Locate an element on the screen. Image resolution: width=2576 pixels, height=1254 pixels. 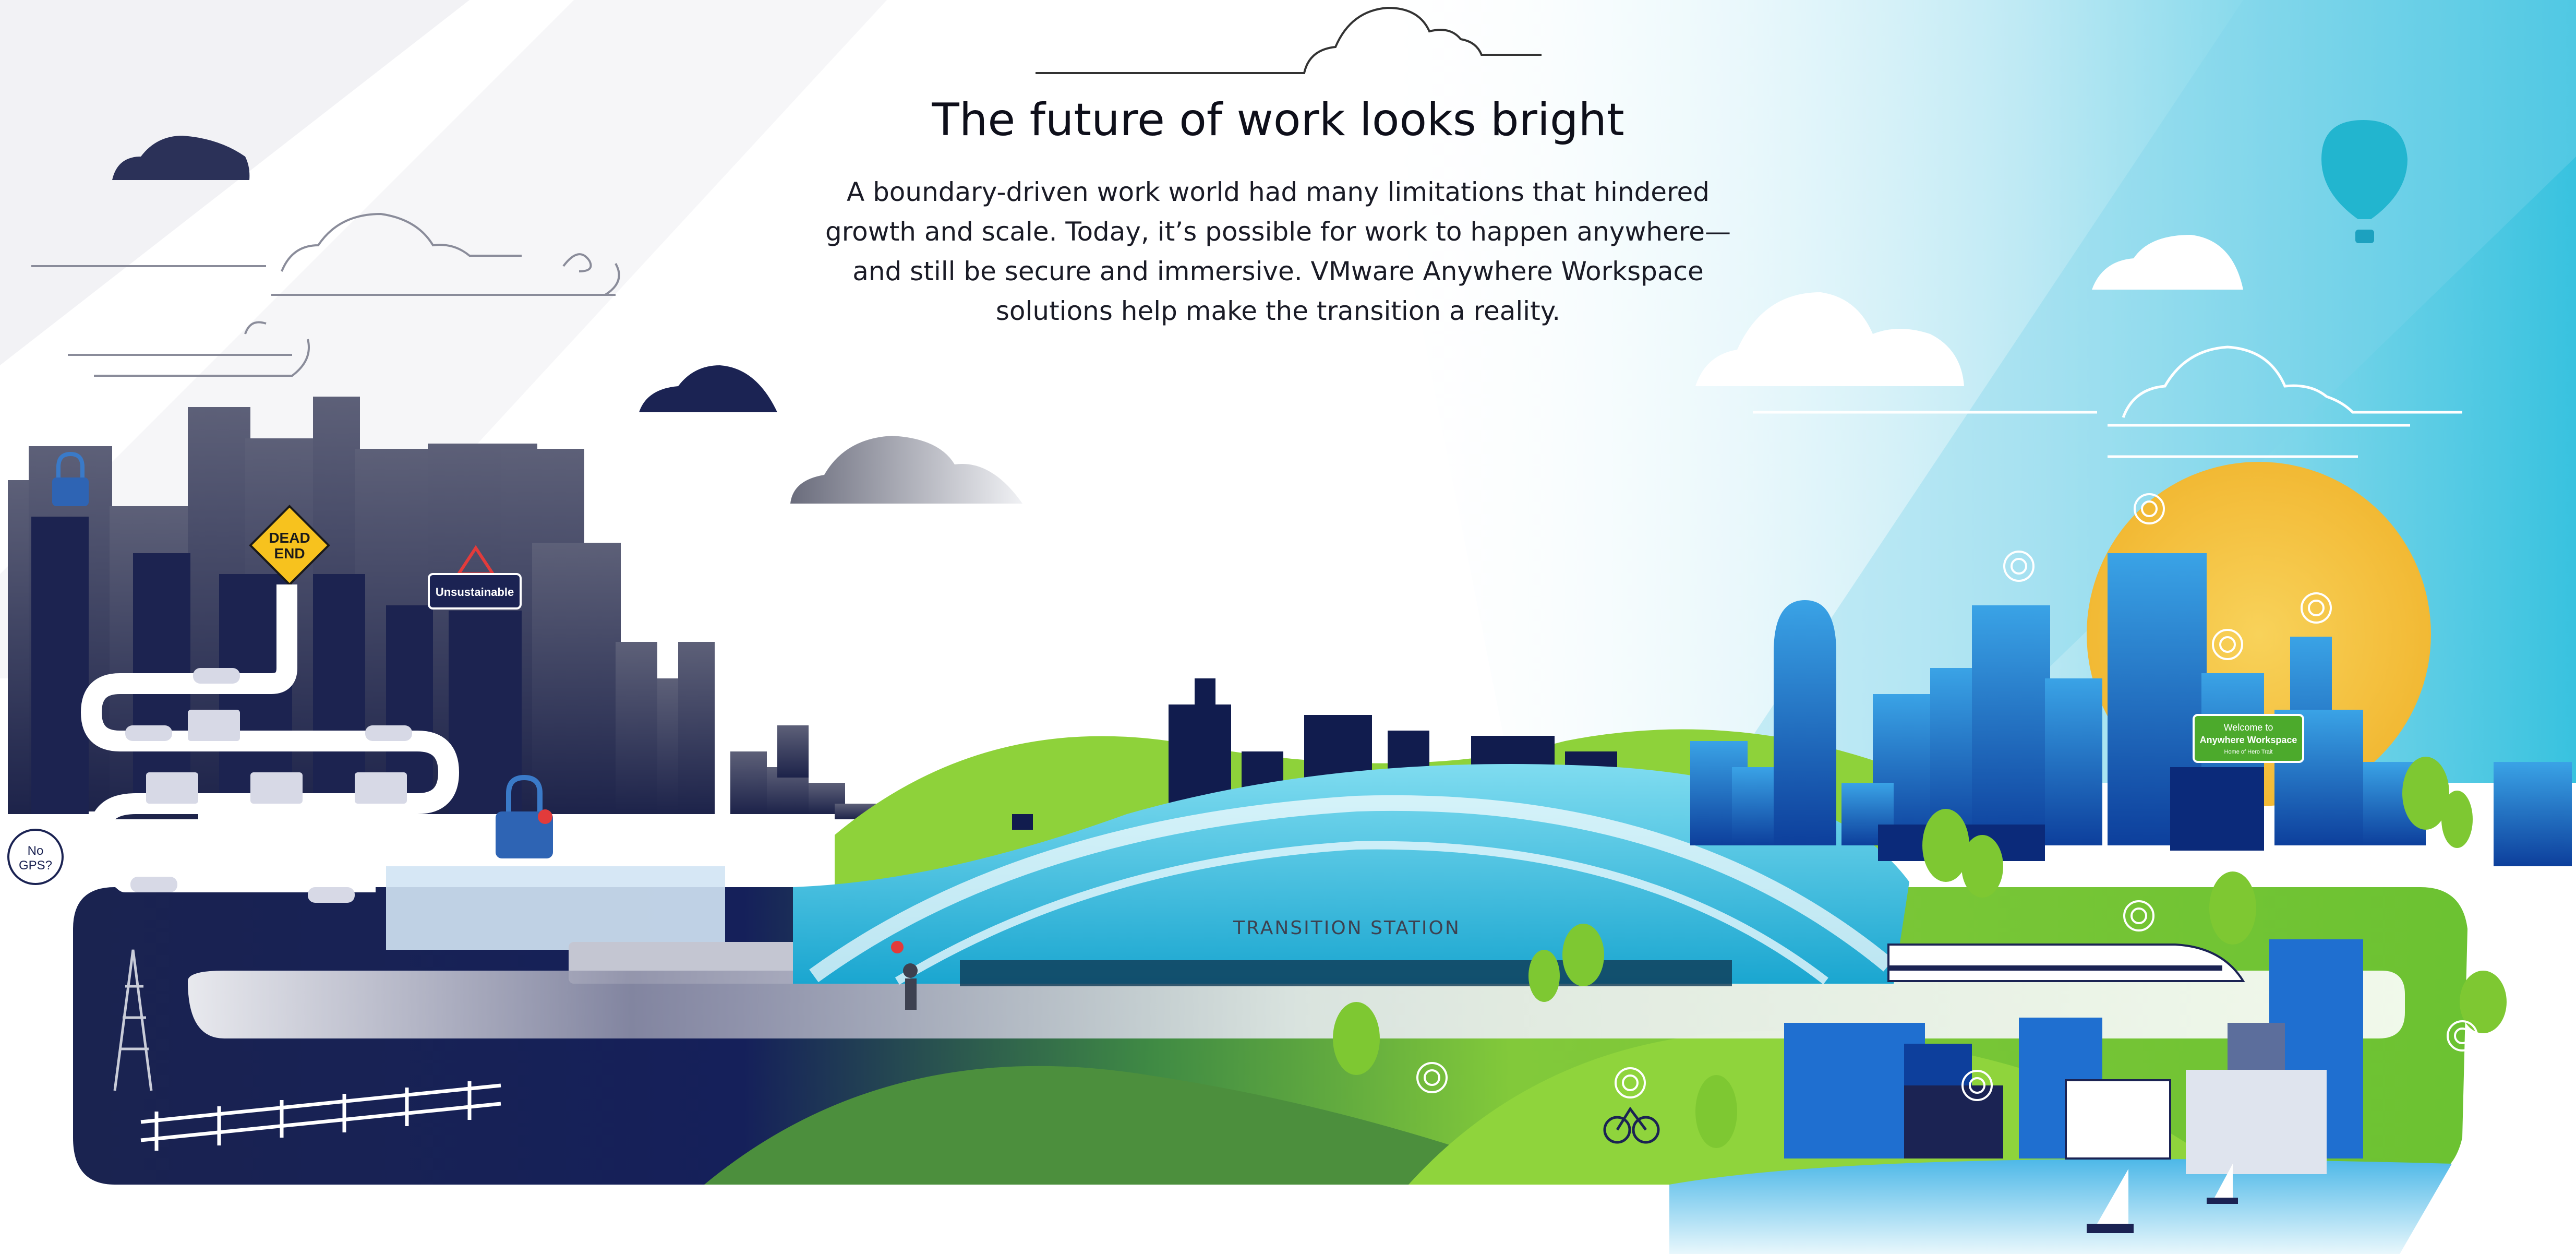
svg-text: Home of Hero Trait is located at coordinates (2248, 752).